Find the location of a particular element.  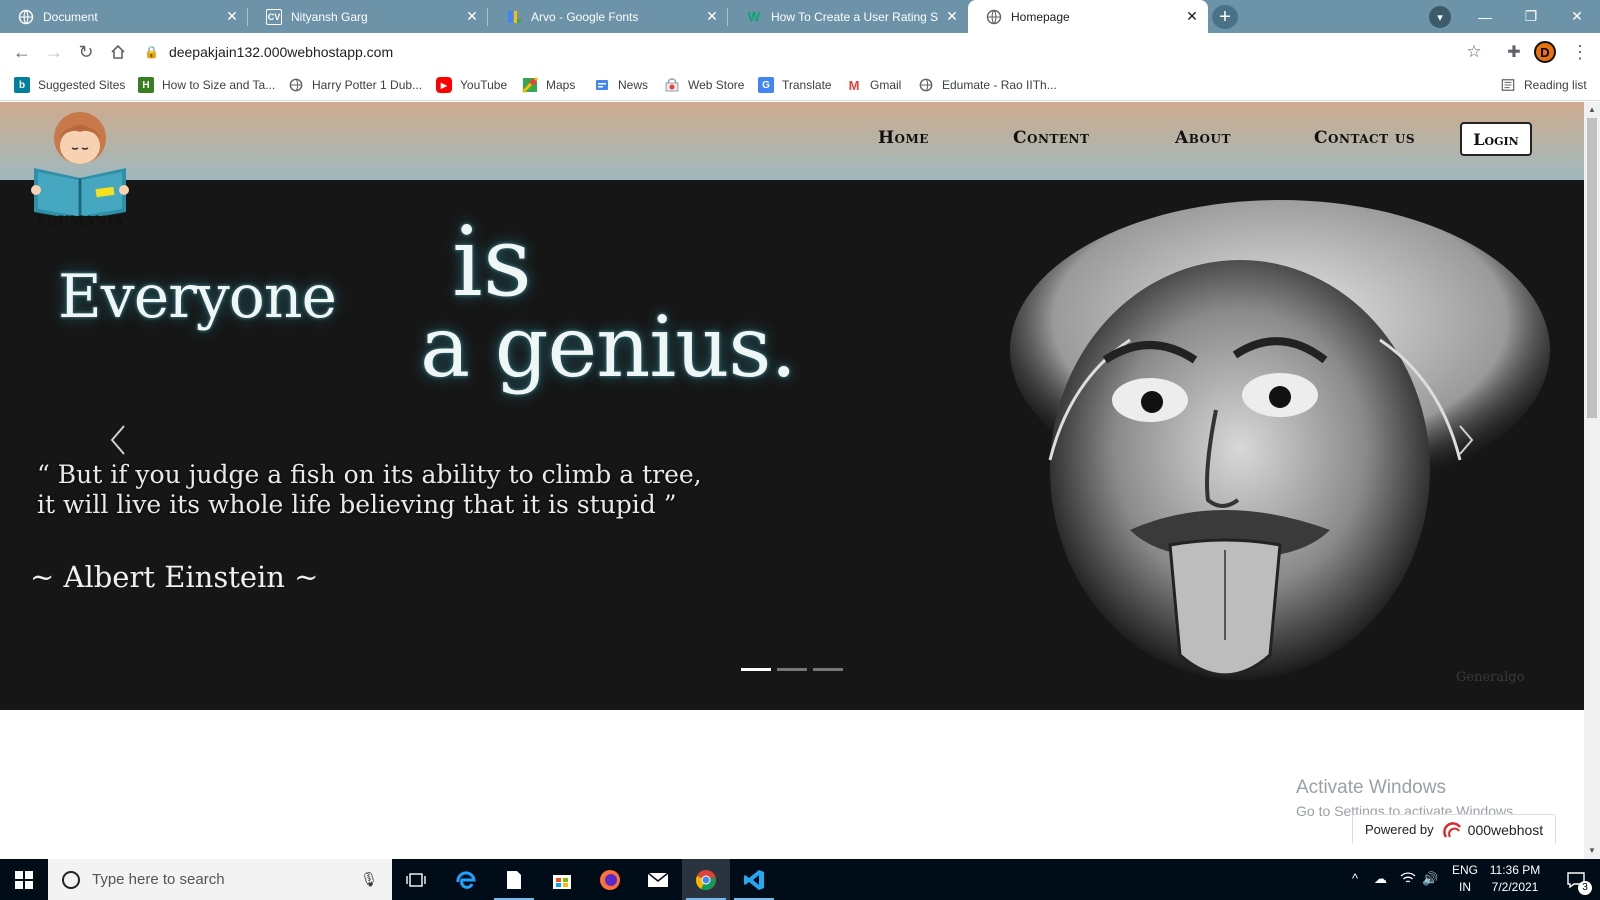

maps-icon is located at coordinates (530, 85).